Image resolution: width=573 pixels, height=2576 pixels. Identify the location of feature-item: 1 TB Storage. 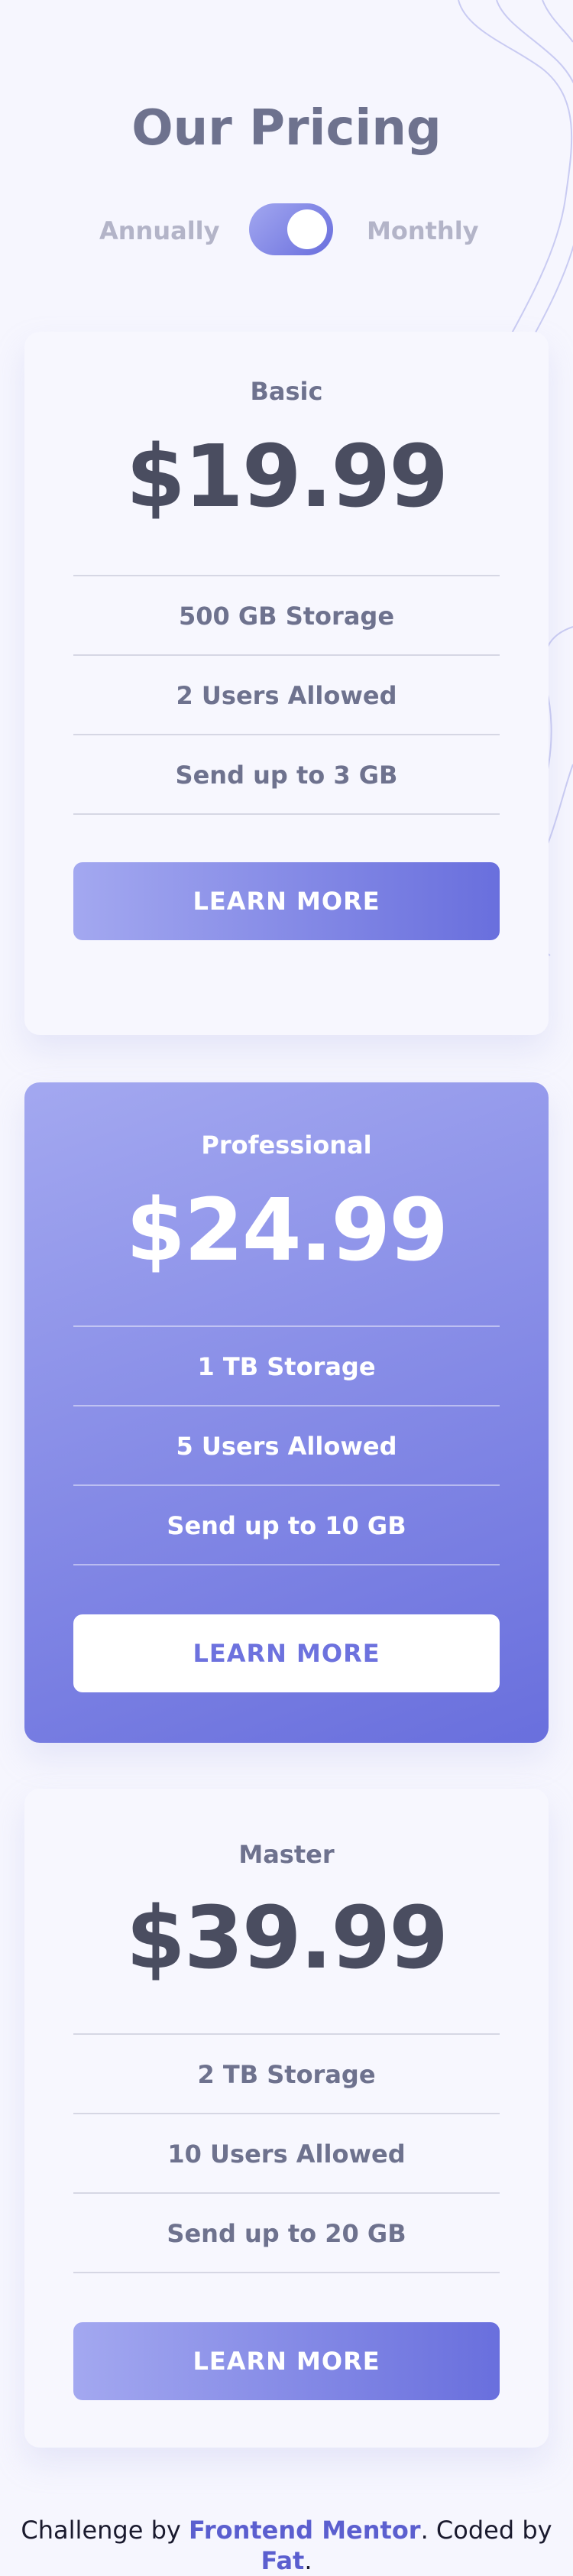
(286, 1365).